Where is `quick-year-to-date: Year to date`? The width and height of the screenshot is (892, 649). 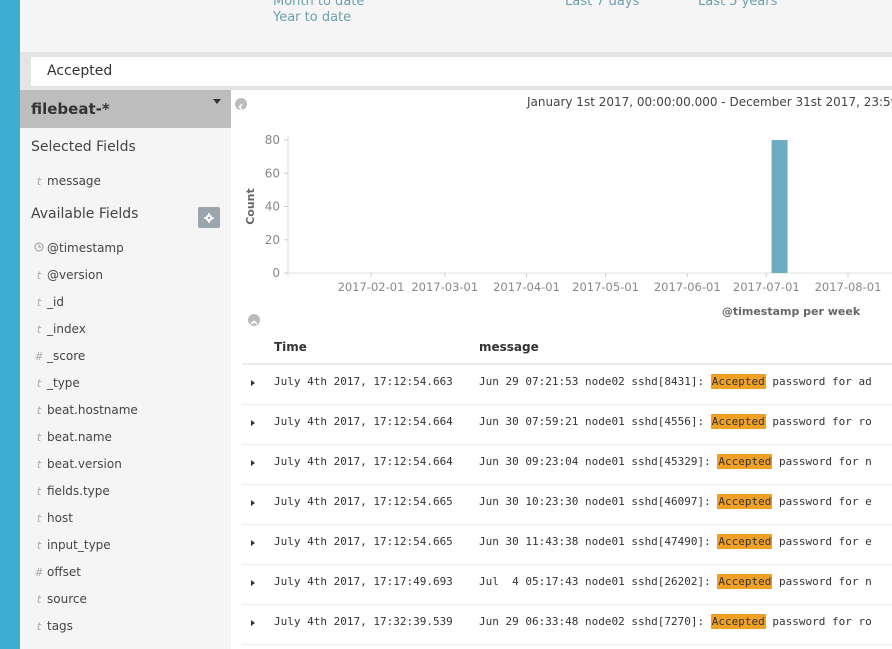 quick-year-to-date: Year to date is located at coordinates (312, 17).